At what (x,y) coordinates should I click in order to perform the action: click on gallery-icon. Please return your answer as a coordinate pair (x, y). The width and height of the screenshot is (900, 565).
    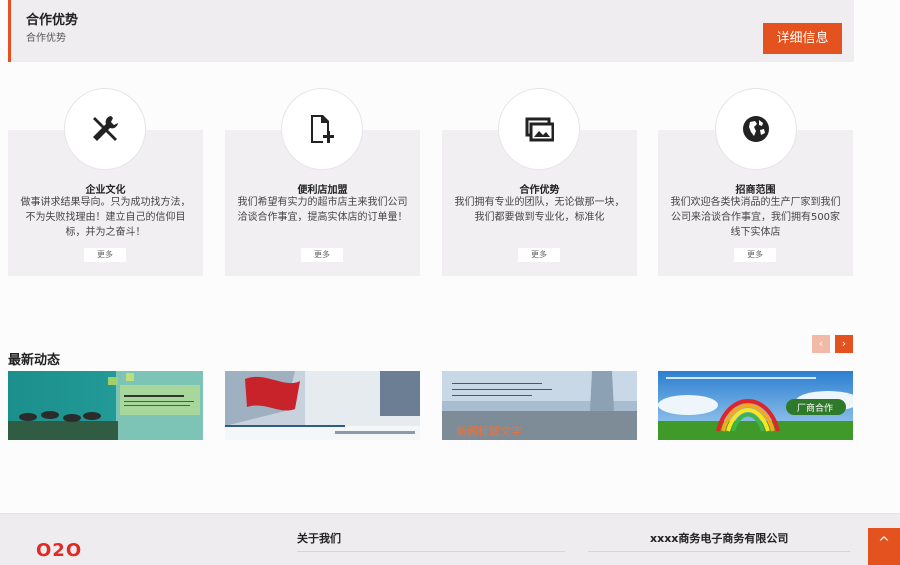
    Looking at the image, I should click on (539, 129).